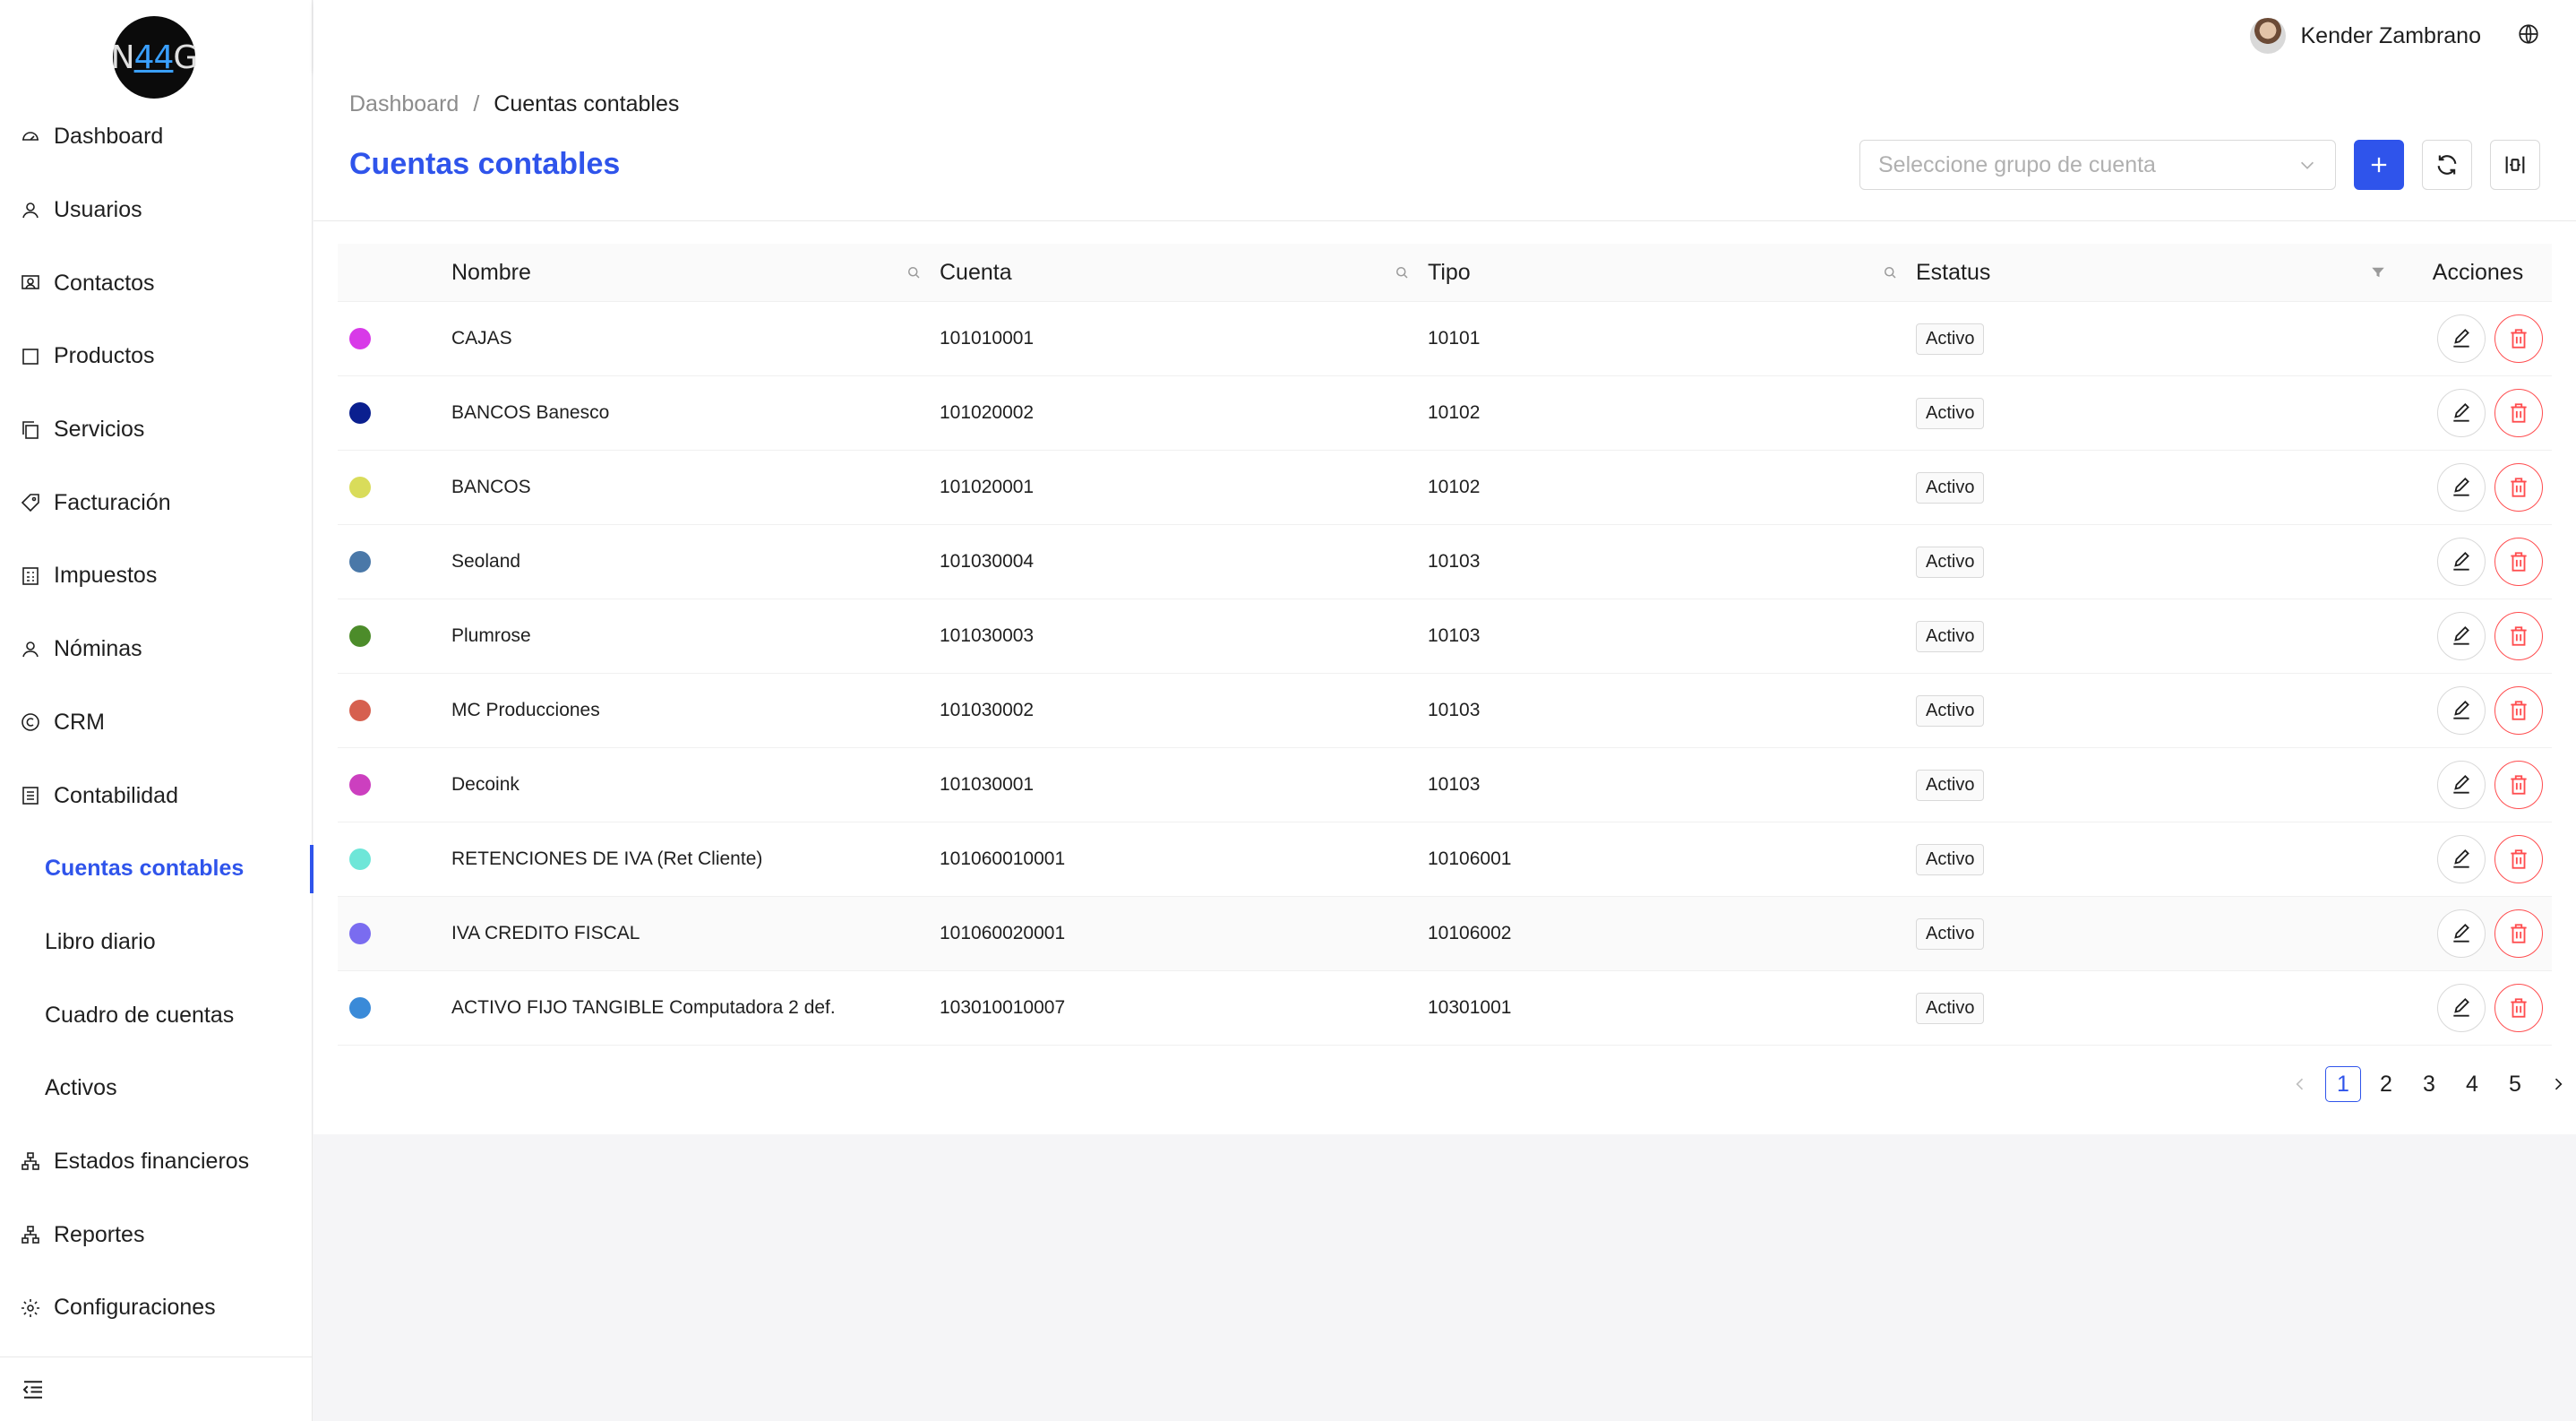 This screenshot has width=2576, height=1421. Describe the element at coordinates (1470, 858) in the screenshot. I see `cell-type: 10106001` at that location.